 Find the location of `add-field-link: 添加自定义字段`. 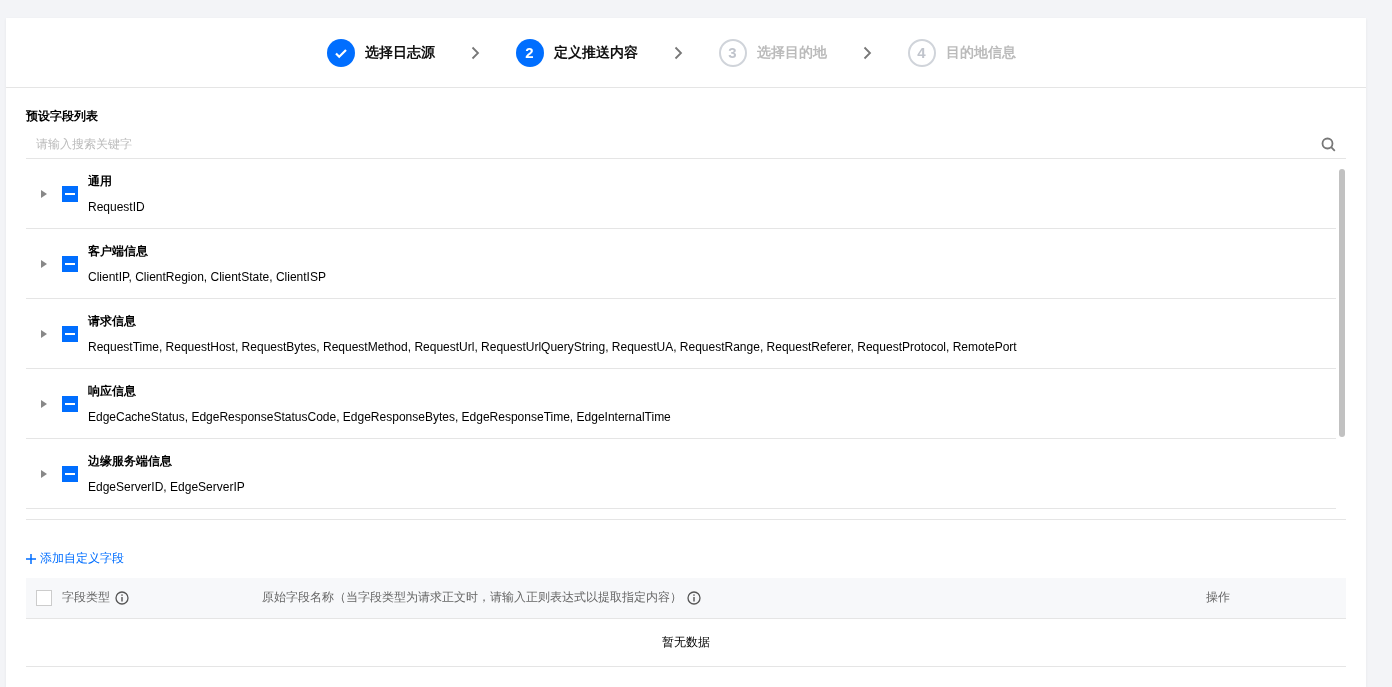

add-field-link: 添加自定义字段 is located at coordinates (75, 558).